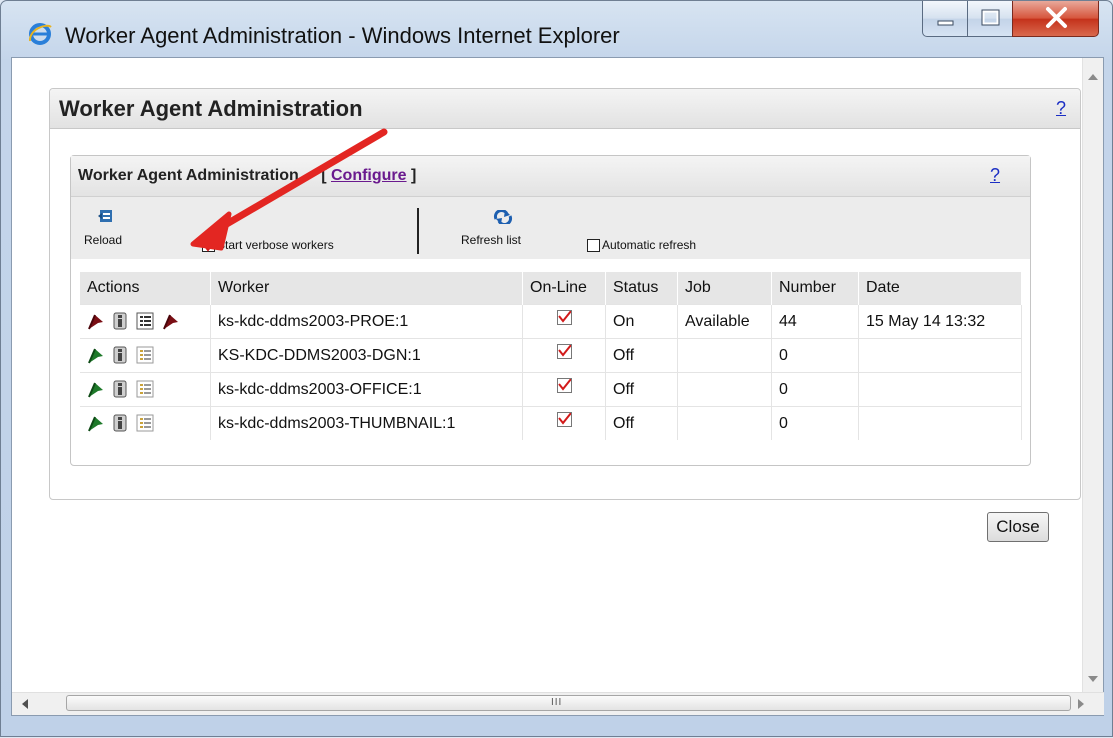 The image size is (1113, 738). I want to click on column-header-date: Date, so click(940, 288).